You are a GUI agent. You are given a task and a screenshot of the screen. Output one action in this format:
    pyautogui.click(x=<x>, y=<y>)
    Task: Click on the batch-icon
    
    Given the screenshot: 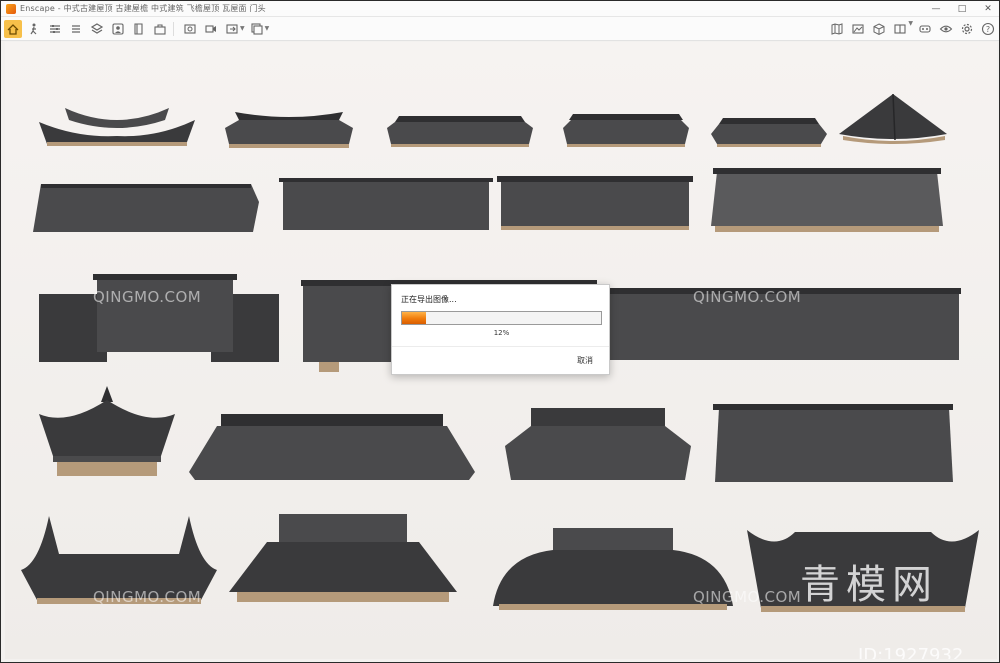 What is the action you would take?
    pyautogui.click(x=257, y=29)
    